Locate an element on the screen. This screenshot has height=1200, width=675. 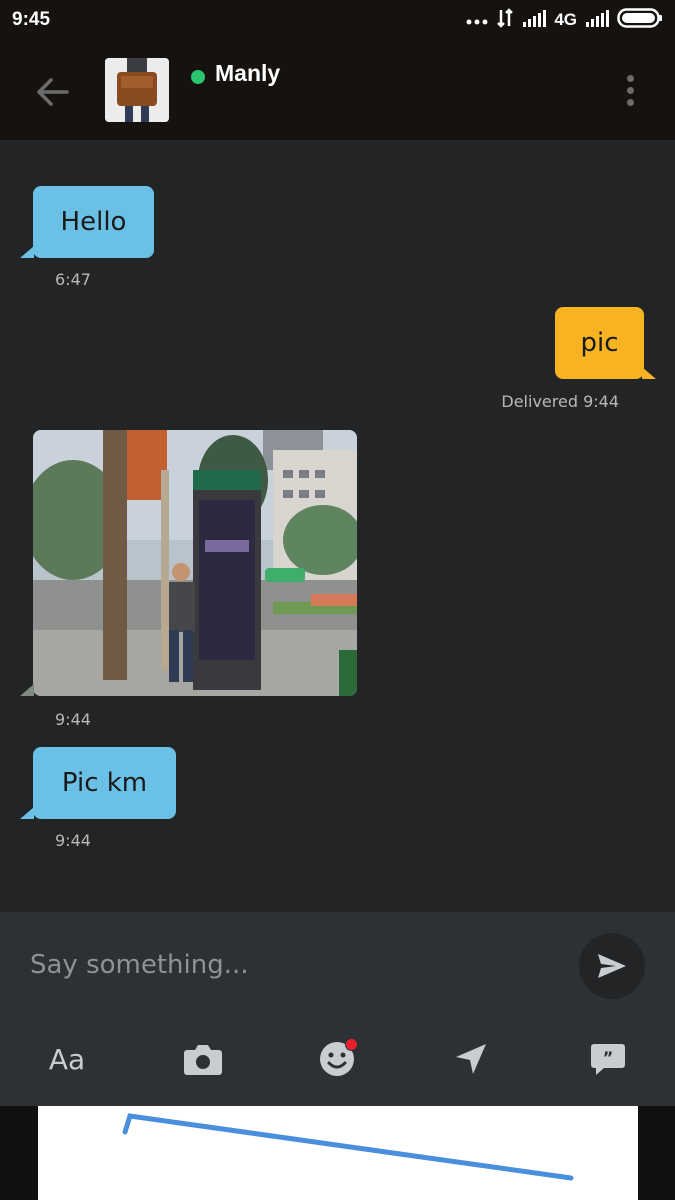
composer-toolbar: Aa ” is located at coordinates (337, 1059).